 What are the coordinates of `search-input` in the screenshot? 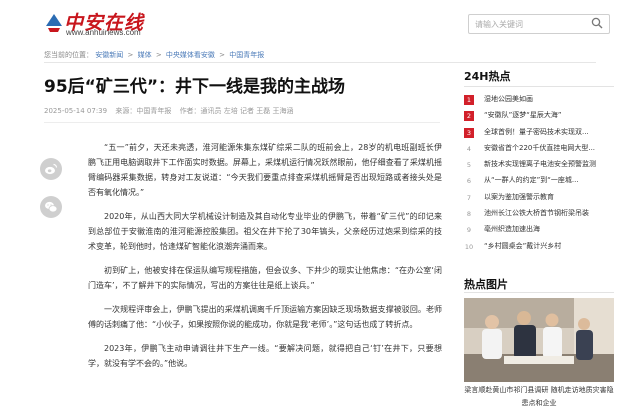 It's located at (528, 24).